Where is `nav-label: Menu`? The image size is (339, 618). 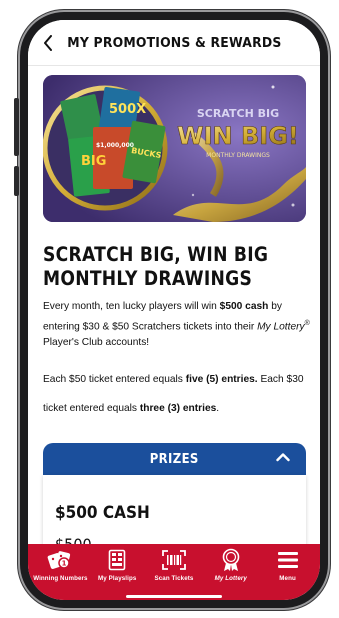 nav-label: Menu is located at coordinates (287, 578).